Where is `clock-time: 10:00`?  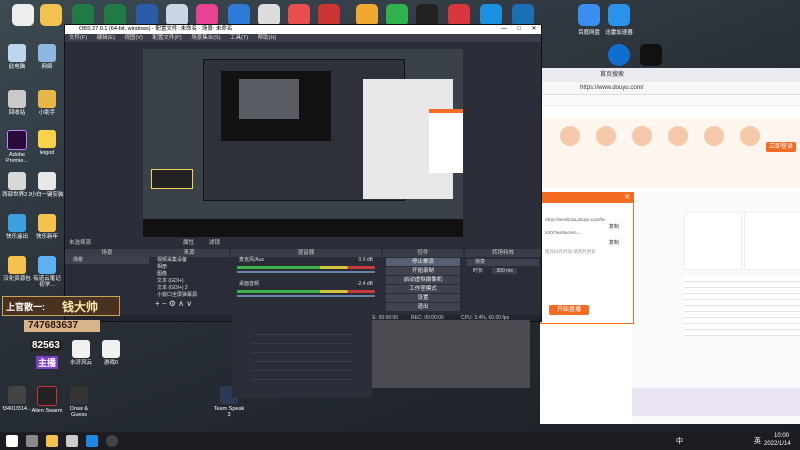
clock-time: 10:00 is located at coordinates (781, 436).